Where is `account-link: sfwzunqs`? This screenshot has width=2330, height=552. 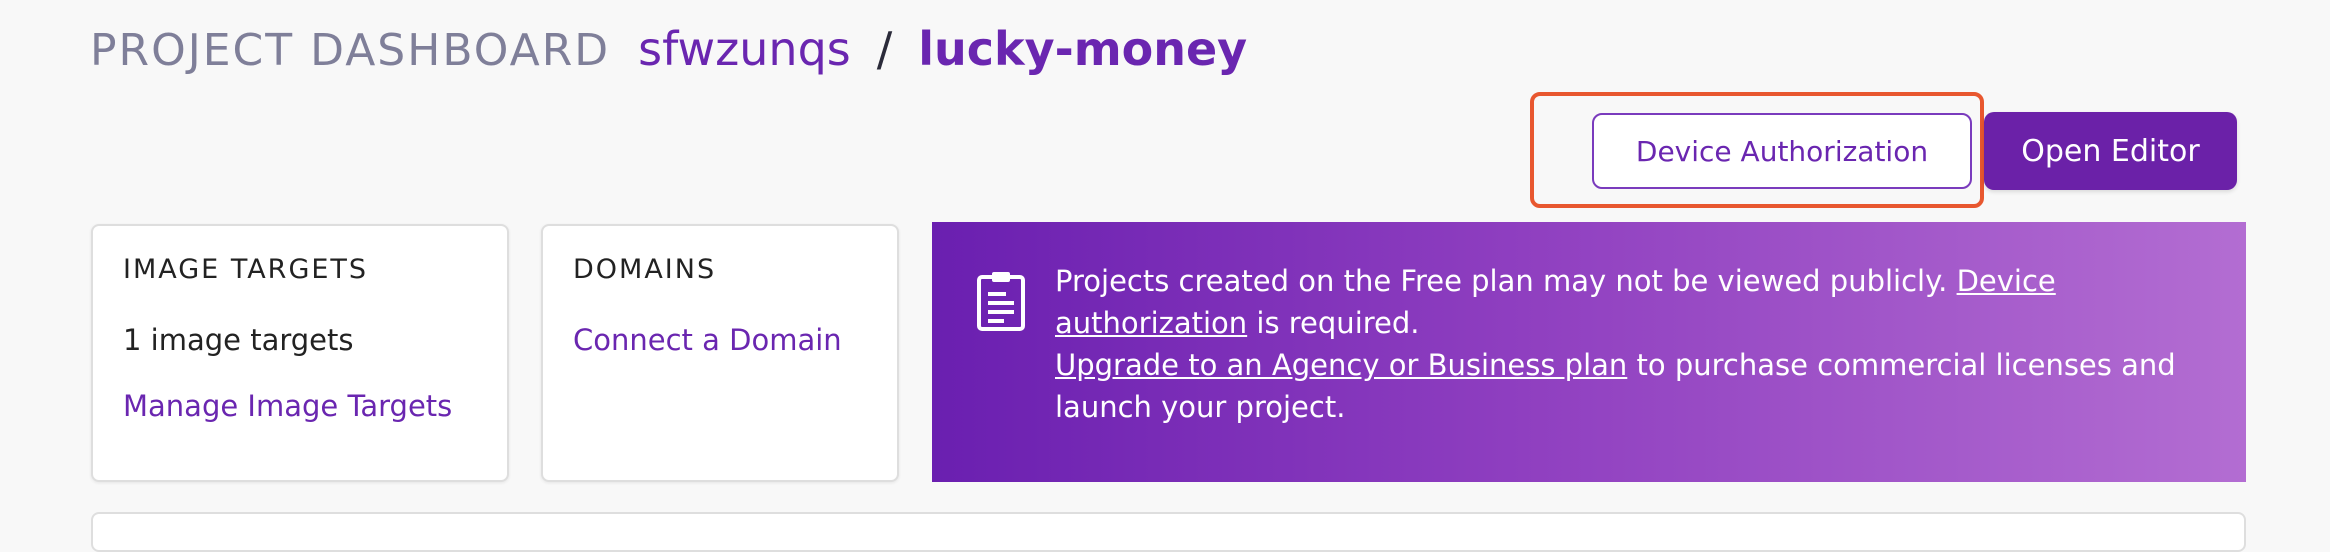
account-link: sfwzunqs is located at coordinates (744, 49).